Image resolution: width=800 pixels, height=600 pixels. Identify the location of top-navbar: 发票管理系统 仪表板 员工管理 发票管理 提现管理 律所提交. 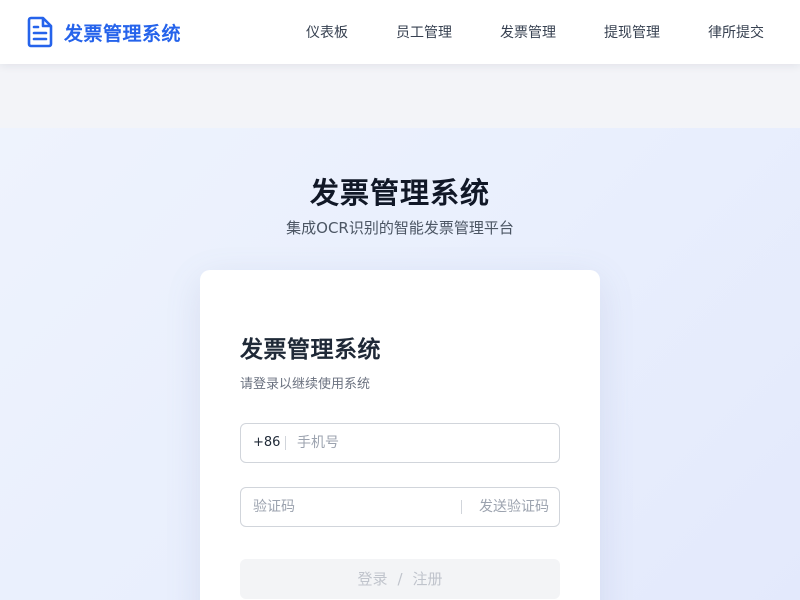
(400, 32).